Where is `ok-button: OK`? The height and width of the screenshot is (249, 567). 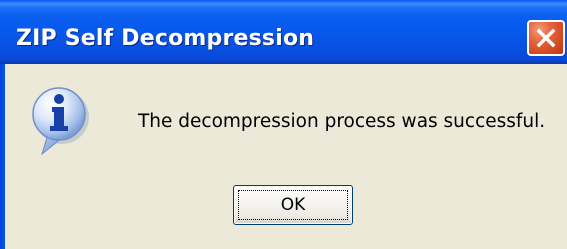
ok-button: OK is located at coordinates (293, 205).